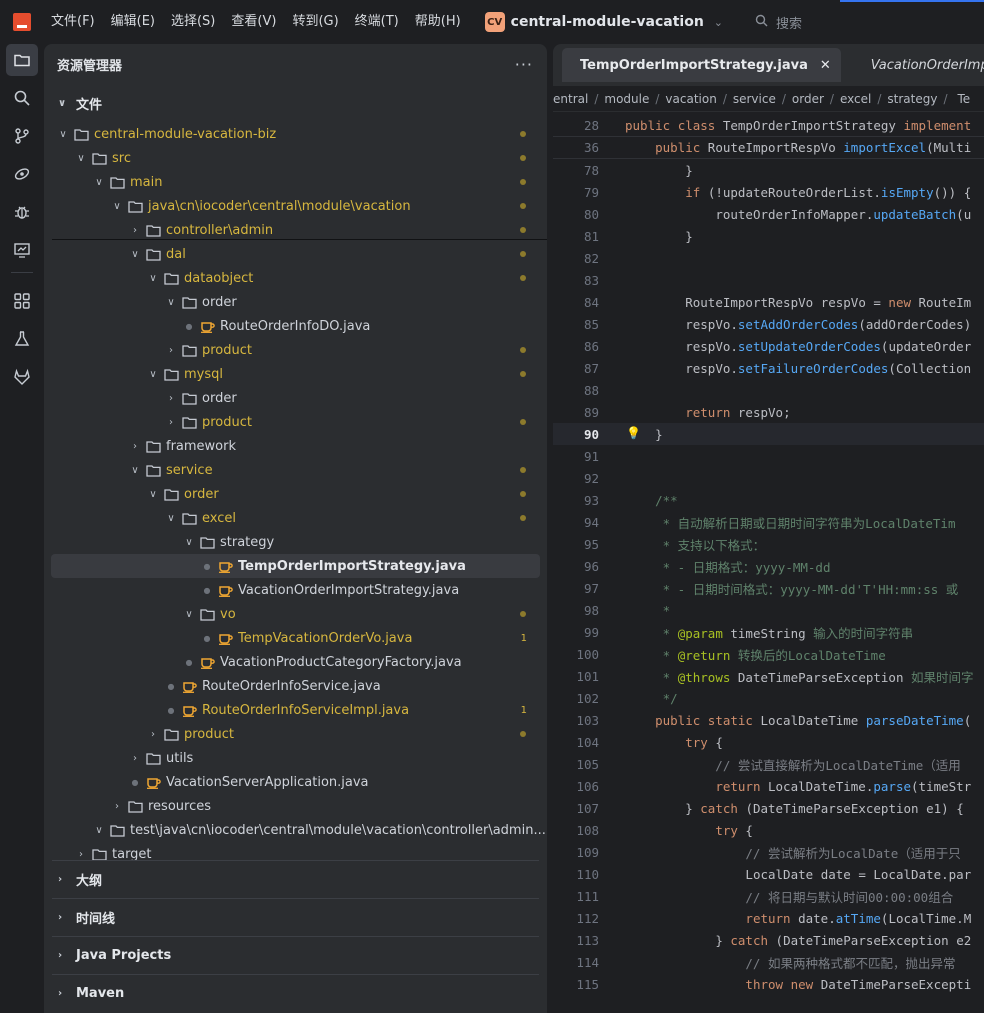  What do you see at coordinates (587, 984) in the screenshot?
I see `line-number: 115` at bounding box center [587, 984].